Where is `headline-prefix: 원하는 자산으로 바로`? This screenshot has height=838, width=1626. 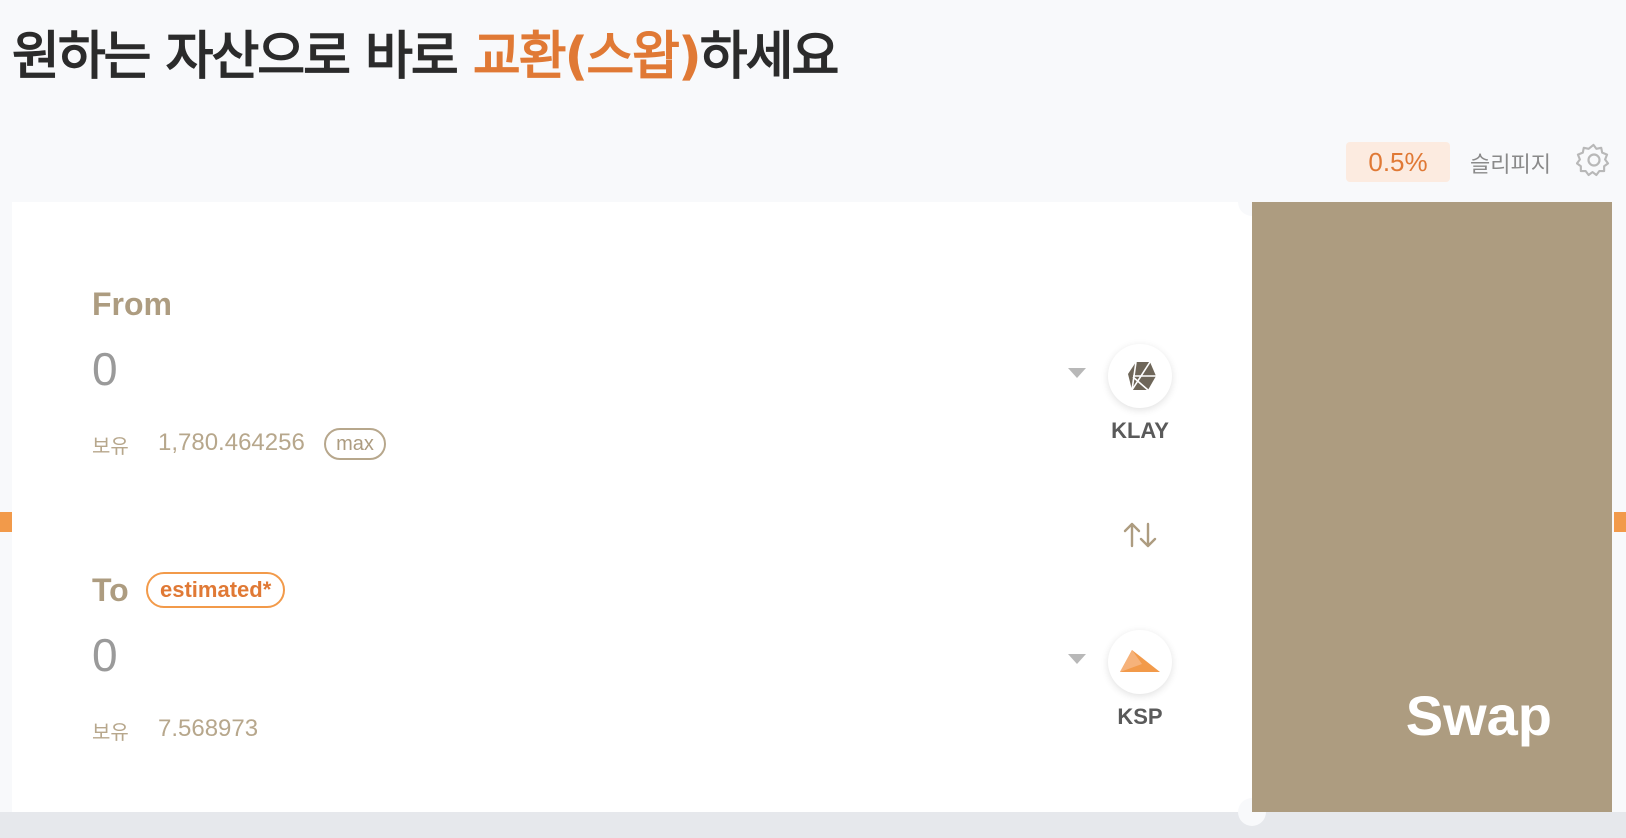 headline-prefix: 원하는 자산으로 바로 is located at coordinates (242, 57).